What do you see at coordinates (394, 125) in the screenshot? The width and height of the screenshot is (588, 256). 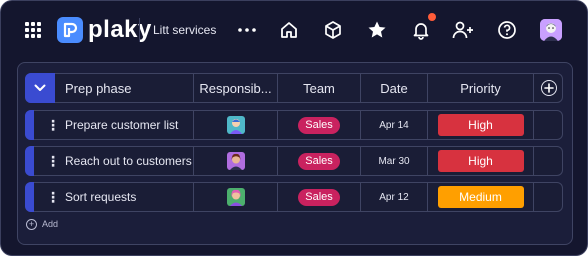 I see `date-cell: Apr 14` at bounding box center [394, 125].